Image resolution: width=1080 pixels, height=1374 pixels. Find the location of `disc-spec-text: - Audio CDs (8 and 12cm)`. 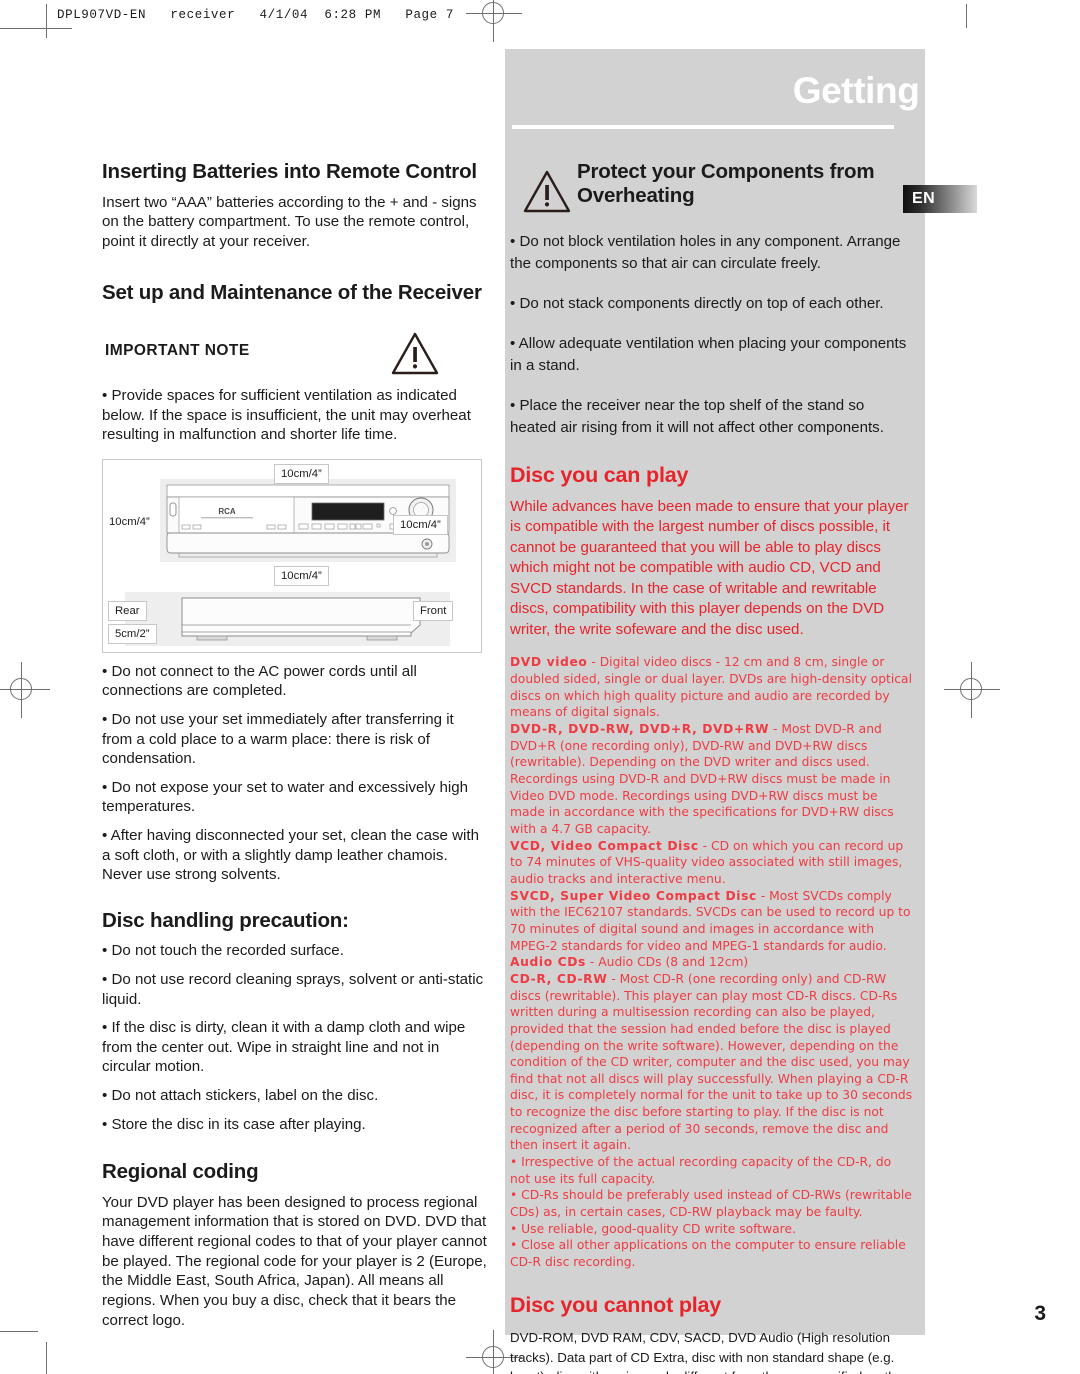

disc-spec-text: - Audio CDs (8 and 12cm) is located at coordinates (667, 962).